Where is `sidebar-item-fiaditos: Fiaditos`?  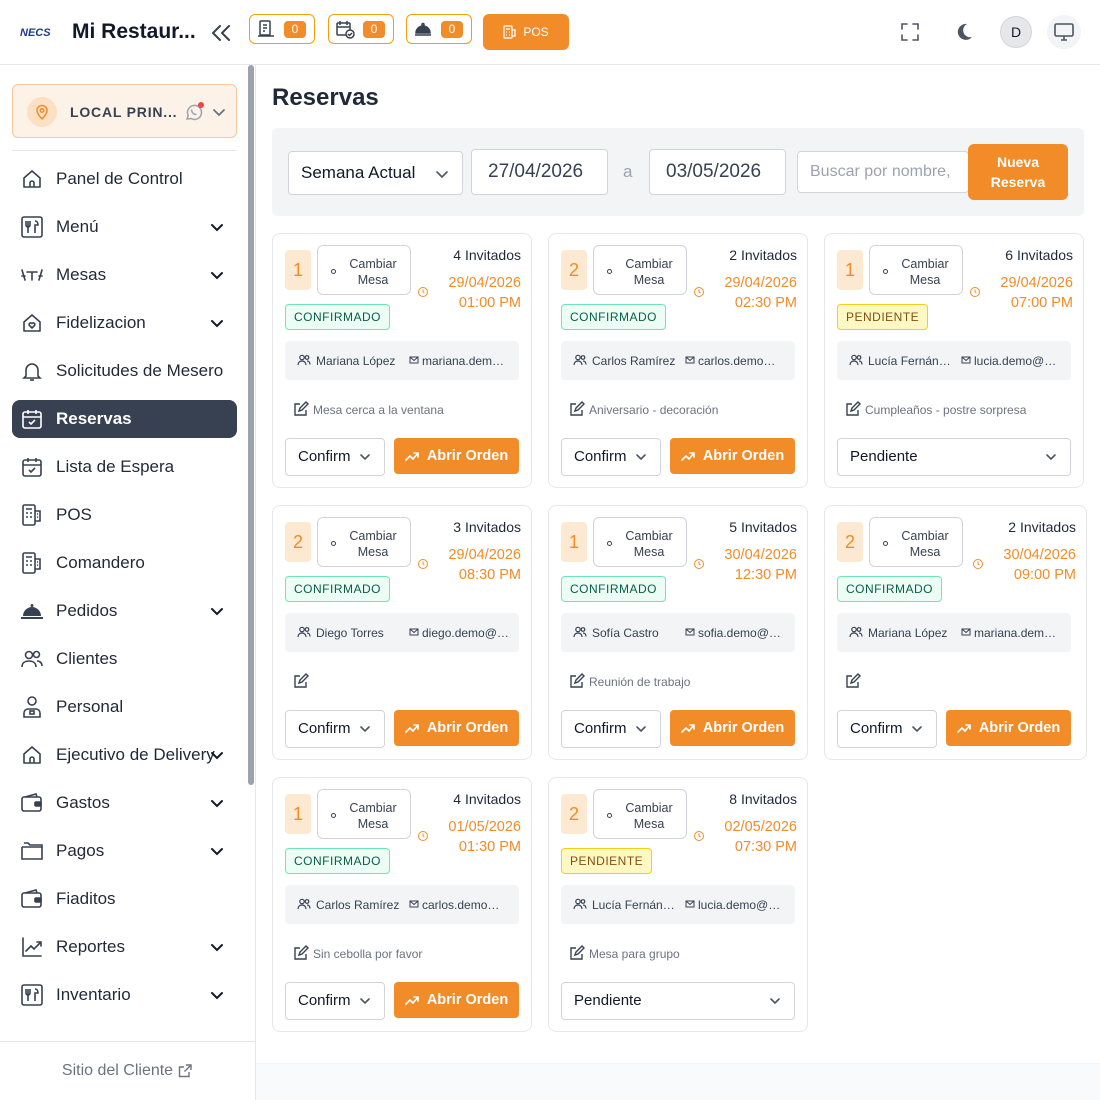 sidebar-item-fiaditos: Fiaditos is located at coordinates (124, 899).